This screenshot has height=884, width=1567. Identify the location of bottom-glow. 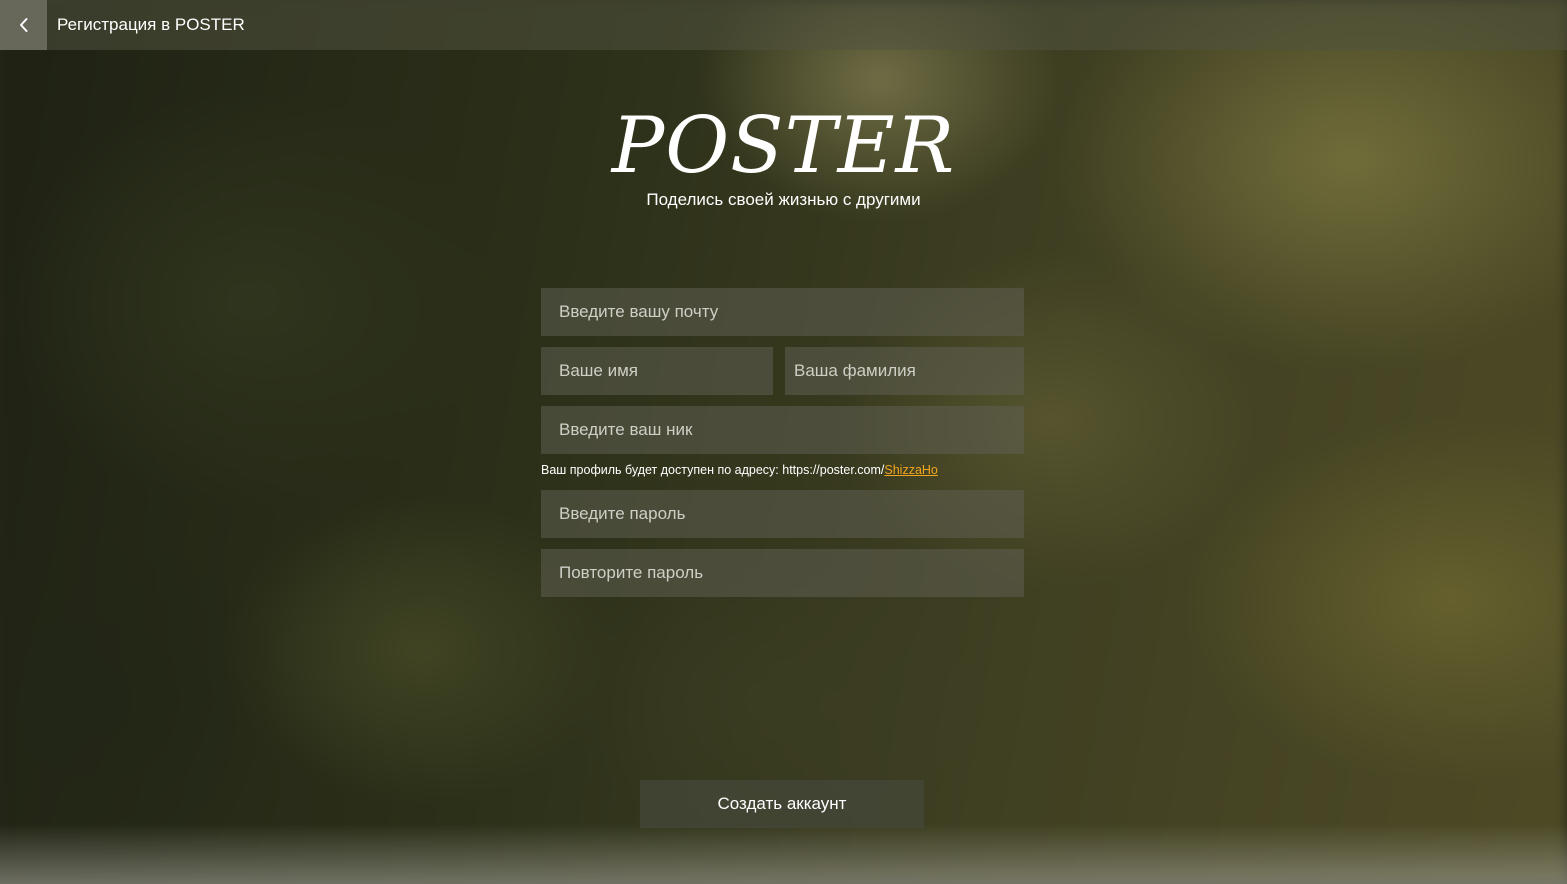
(783, 854).